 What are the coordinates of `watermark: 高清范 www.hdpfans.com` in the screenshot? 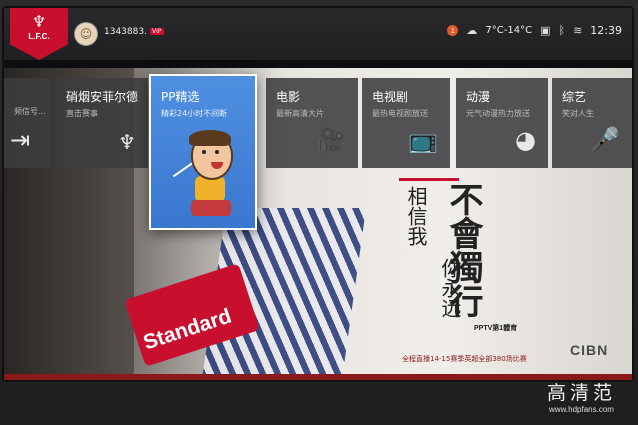 It's located at (581, 396).